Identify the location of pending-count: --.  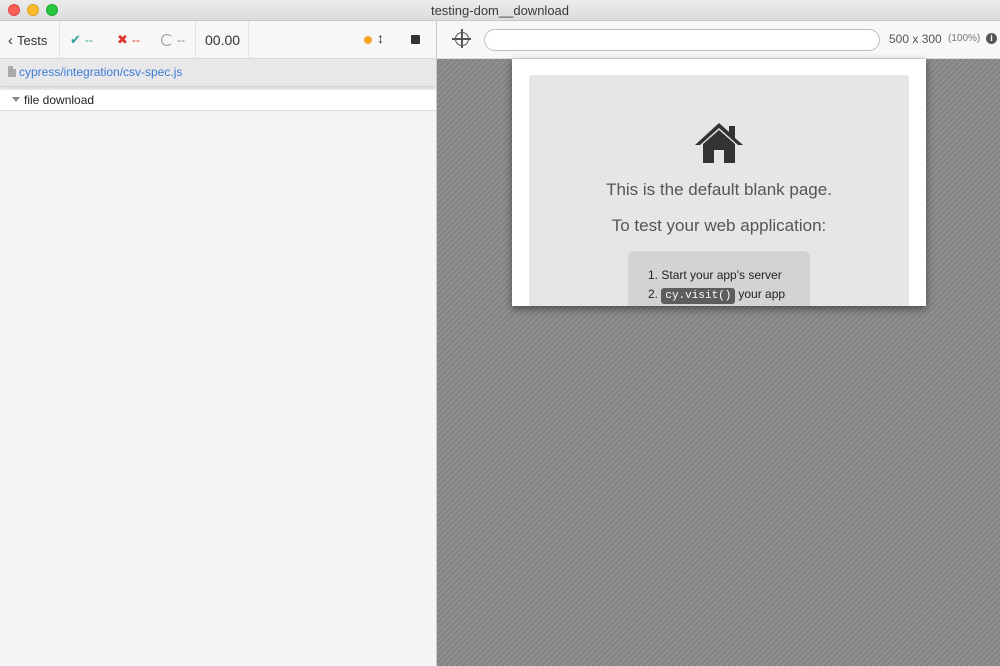
(173, 40).